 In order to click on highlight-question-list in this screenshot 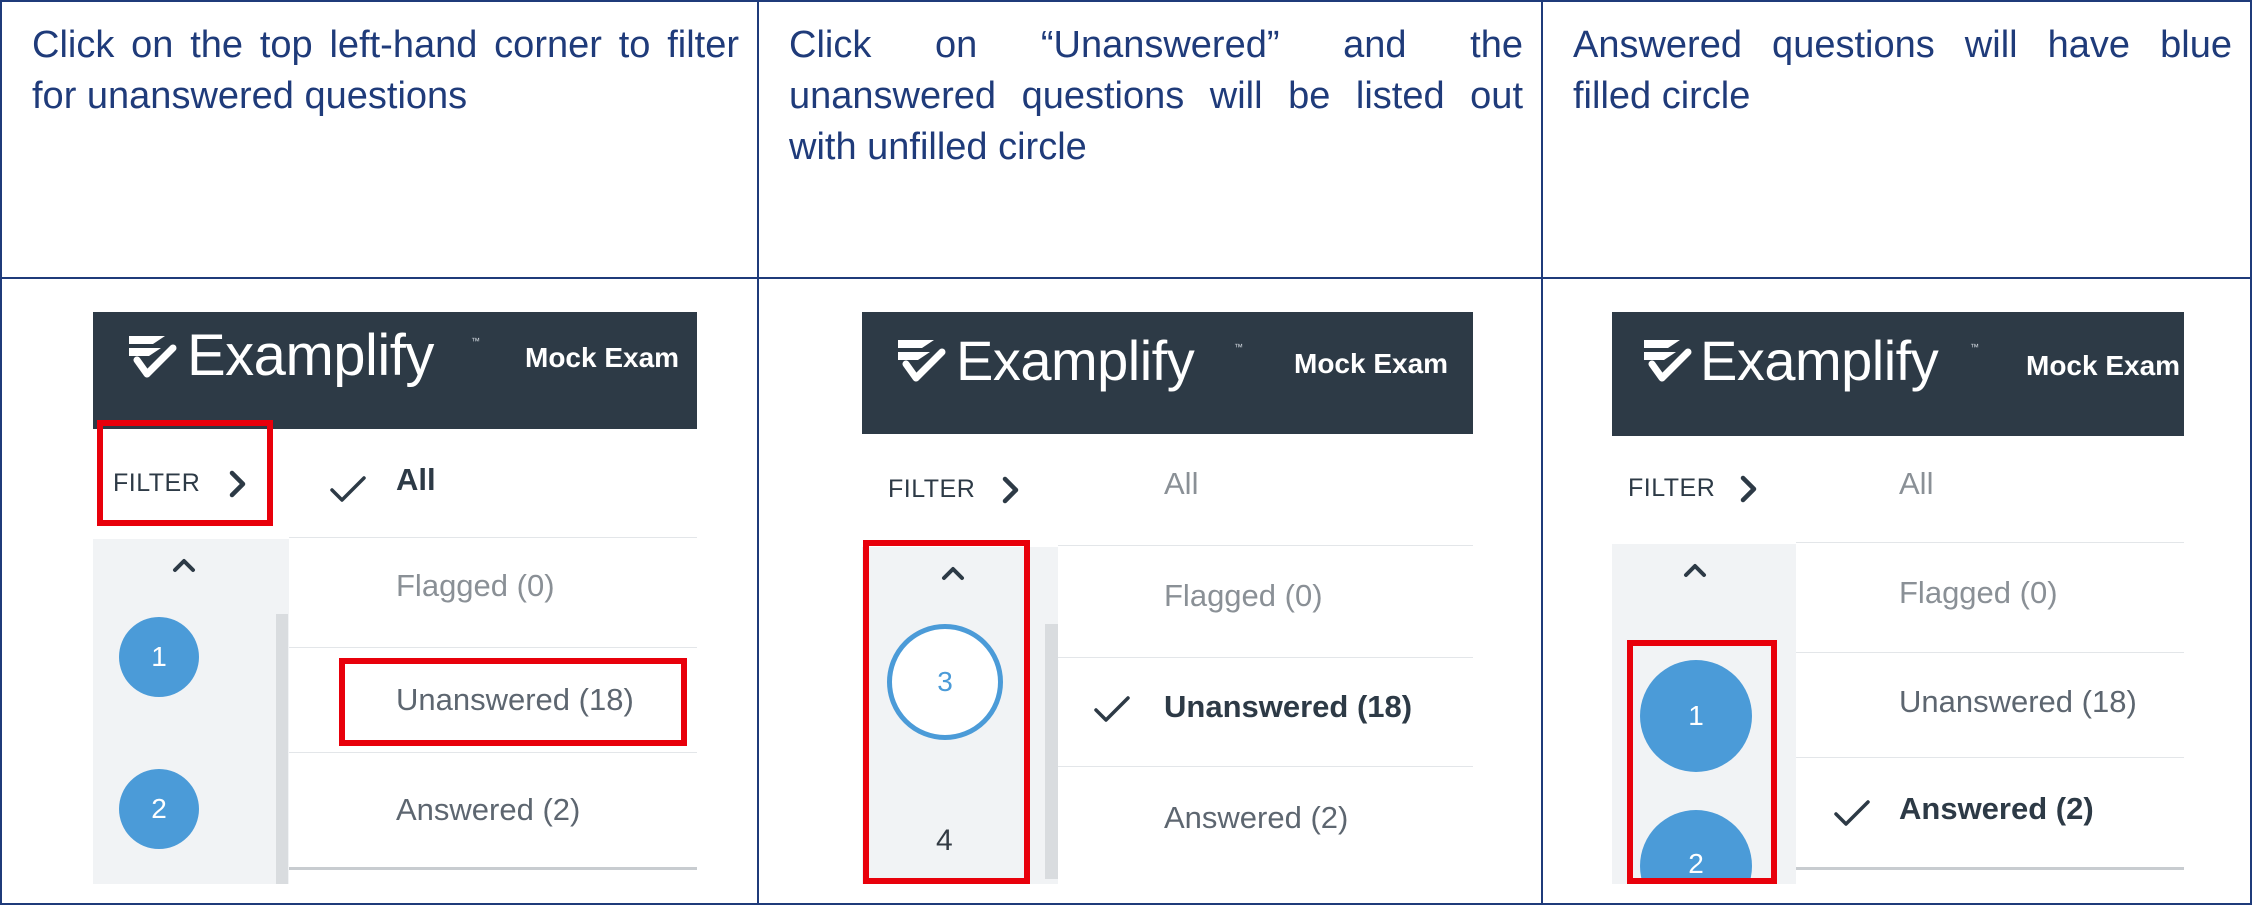, I will do `click(946, 712)`.